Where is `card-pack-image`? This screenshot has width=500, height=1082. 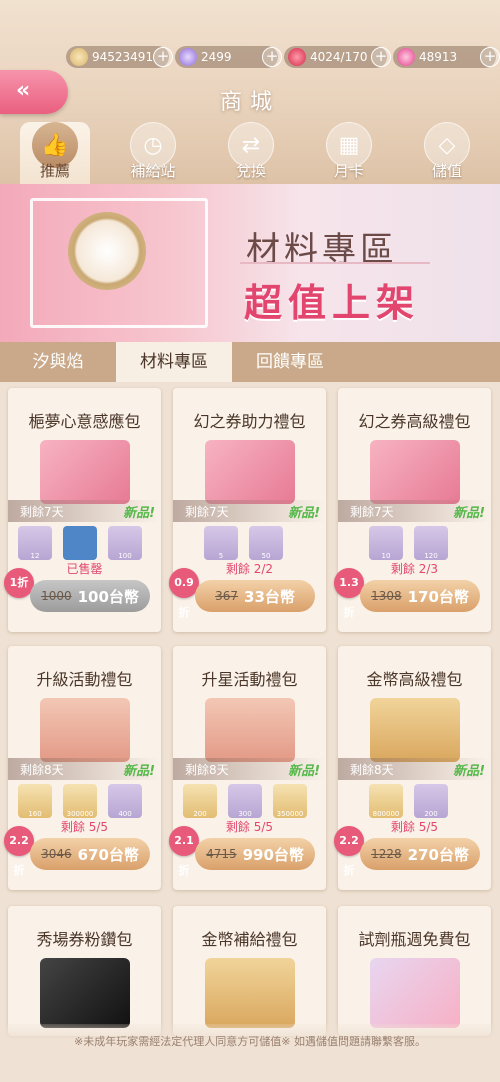 card-pack-image is located at coordinates (85, 993).